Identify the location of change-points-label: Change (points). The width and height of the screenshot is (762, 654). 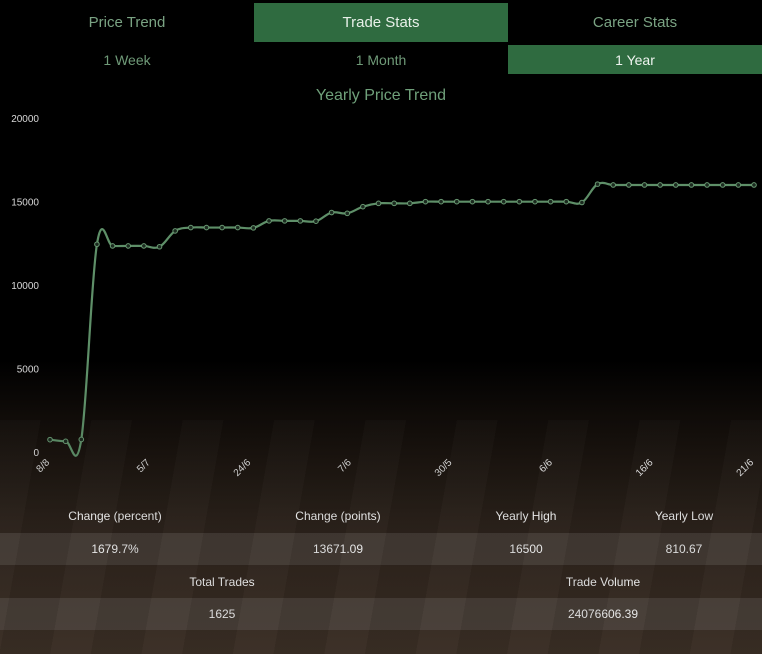
(338, 516).